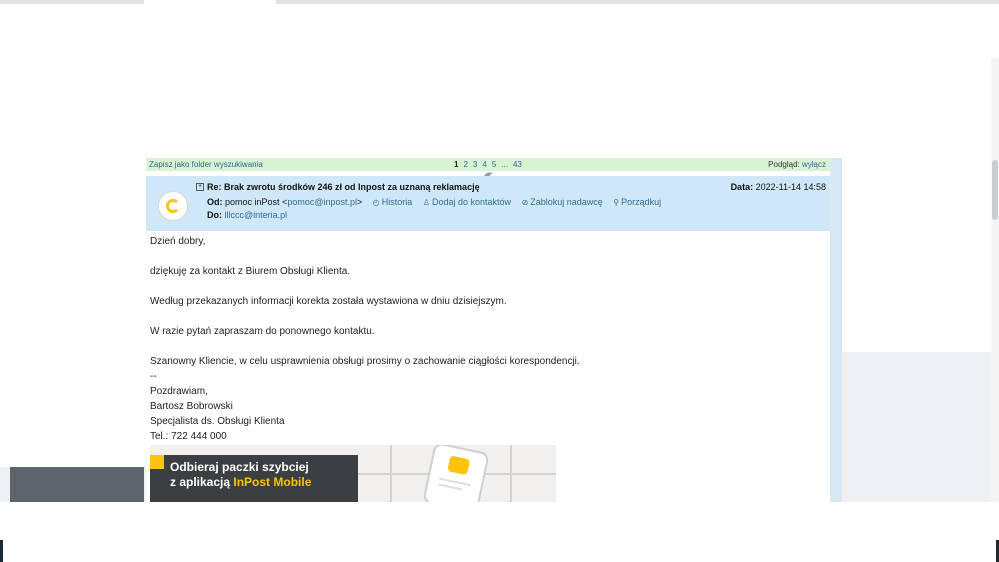 The height and width of the screenshot is (562, 999). I want to click on from-label: Od:, so click(215, 202).